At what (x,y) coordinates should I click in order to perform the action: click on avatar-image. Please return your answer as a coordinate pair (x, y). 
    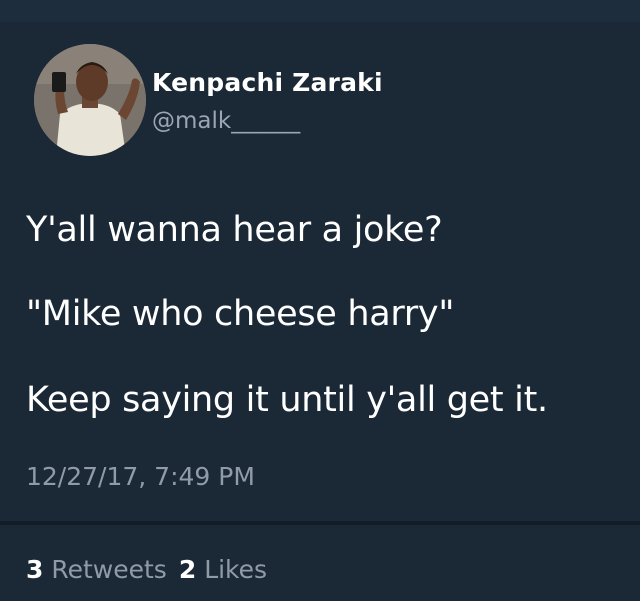
    Looking at the image, I should click on (90, 100).